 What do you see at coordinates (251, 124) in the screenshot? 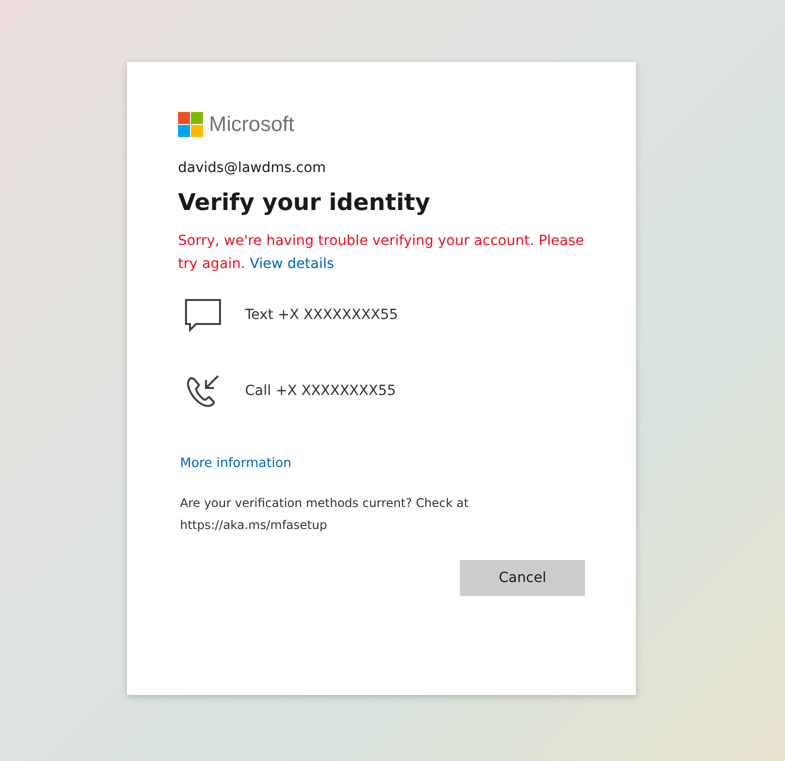
I see `logo-text: Microsoft` at bounding box center [251, 124].